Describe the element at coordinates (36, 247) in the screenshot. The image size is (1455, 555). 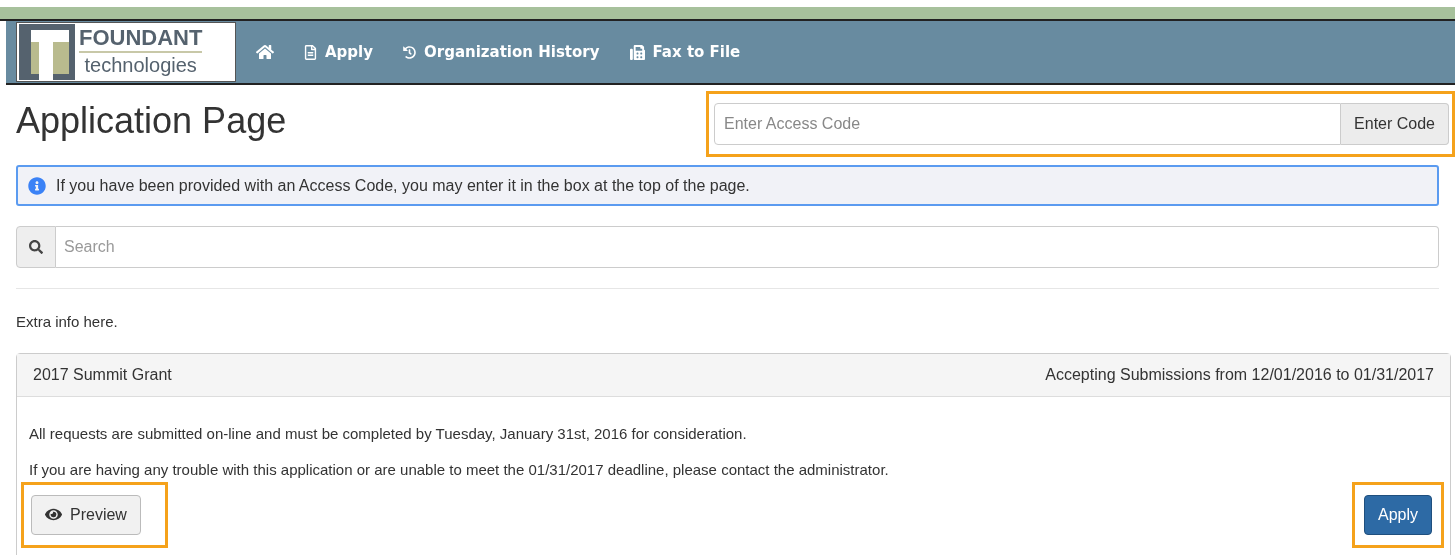
I see `search-icon` at that location.